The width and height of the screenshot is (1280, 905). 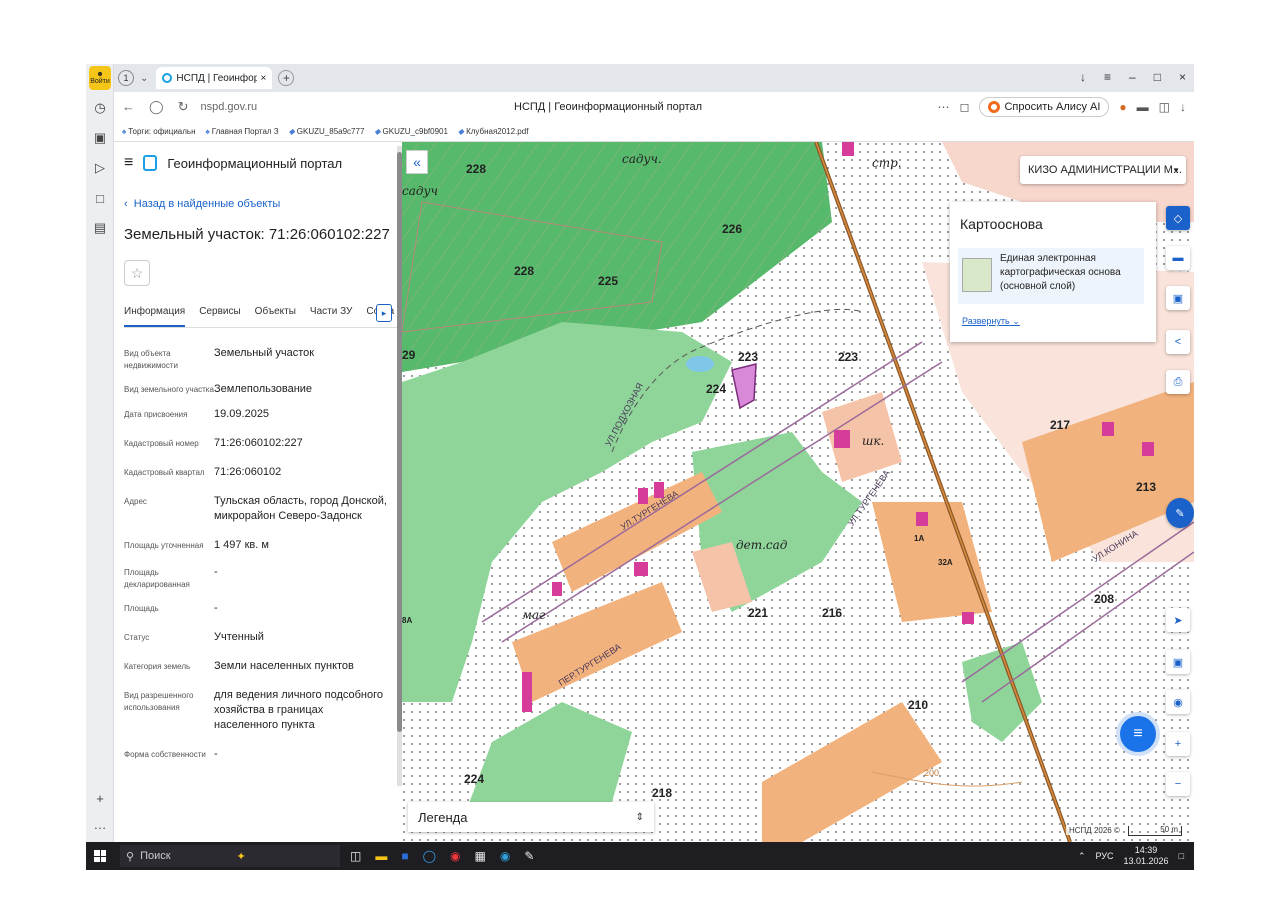 I want to click on chat-fab-icon: ≡, so click(x=1138, y=734).